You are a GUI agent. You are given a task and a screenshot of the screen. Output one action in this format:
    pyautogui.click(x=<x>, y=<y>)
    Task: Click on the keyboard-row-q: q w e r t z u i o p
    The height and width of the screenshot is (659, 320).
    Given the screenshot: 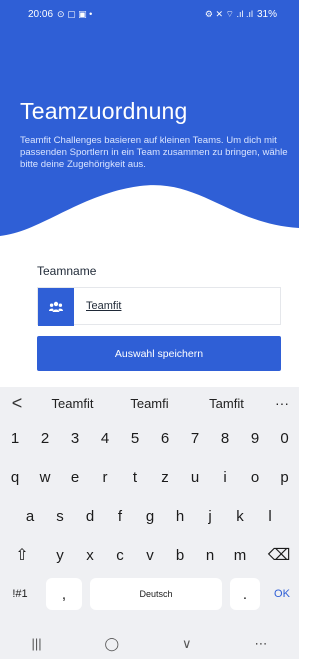 What is the action you would take?
    pyautogui.click(x=149, y=478)
    